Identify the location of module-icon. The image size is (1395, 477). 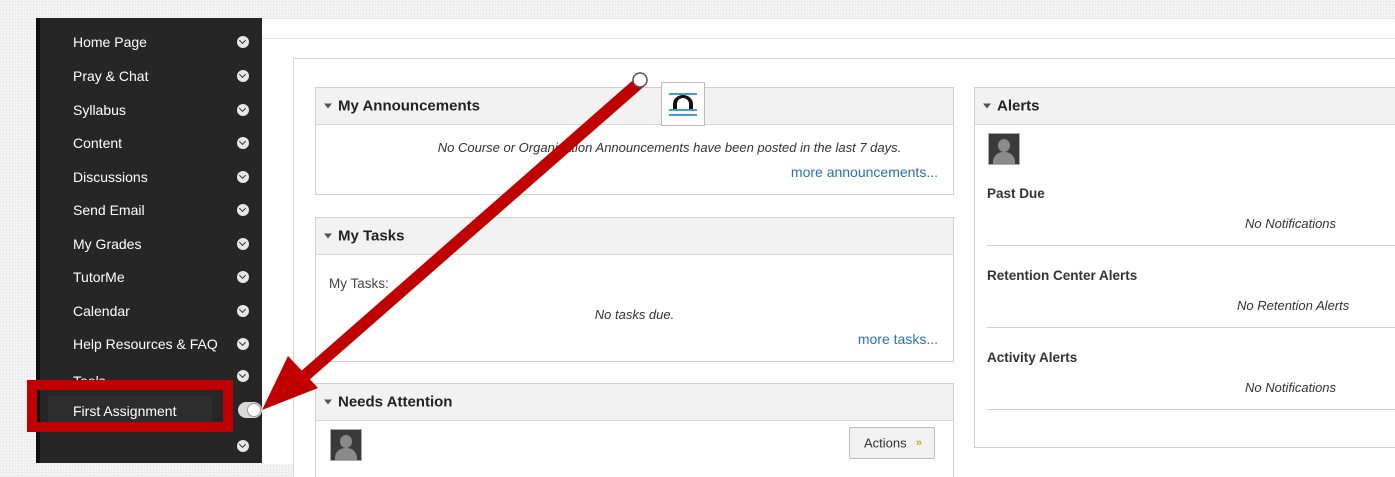
(683, 104).